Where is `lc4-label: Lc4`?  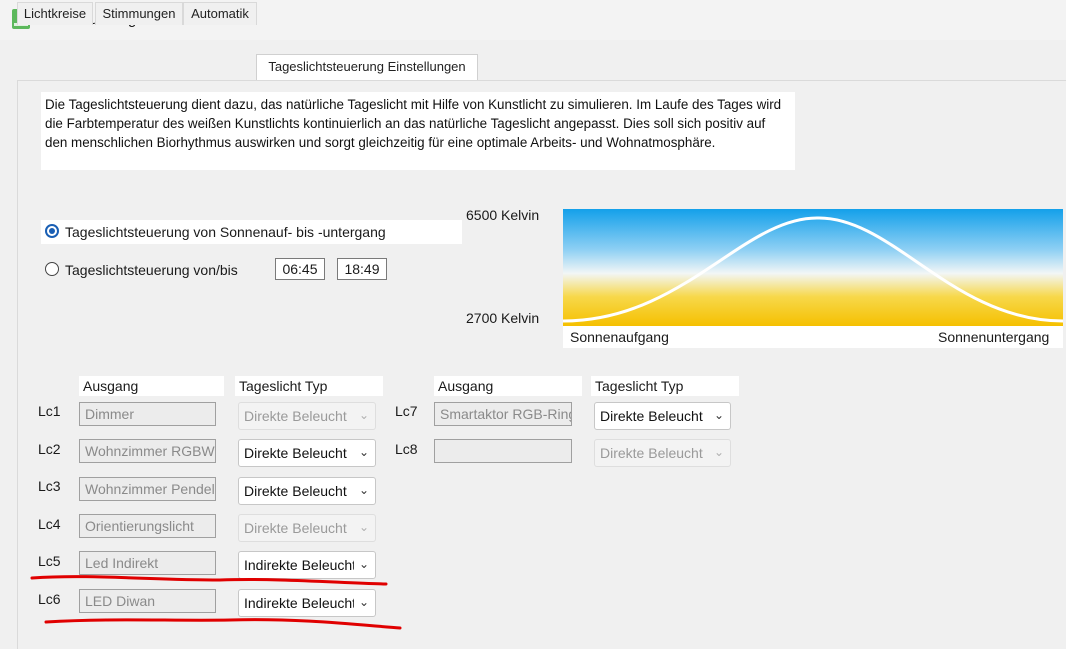
lc4-label: Lc4 is located at coordinates (49, 524).